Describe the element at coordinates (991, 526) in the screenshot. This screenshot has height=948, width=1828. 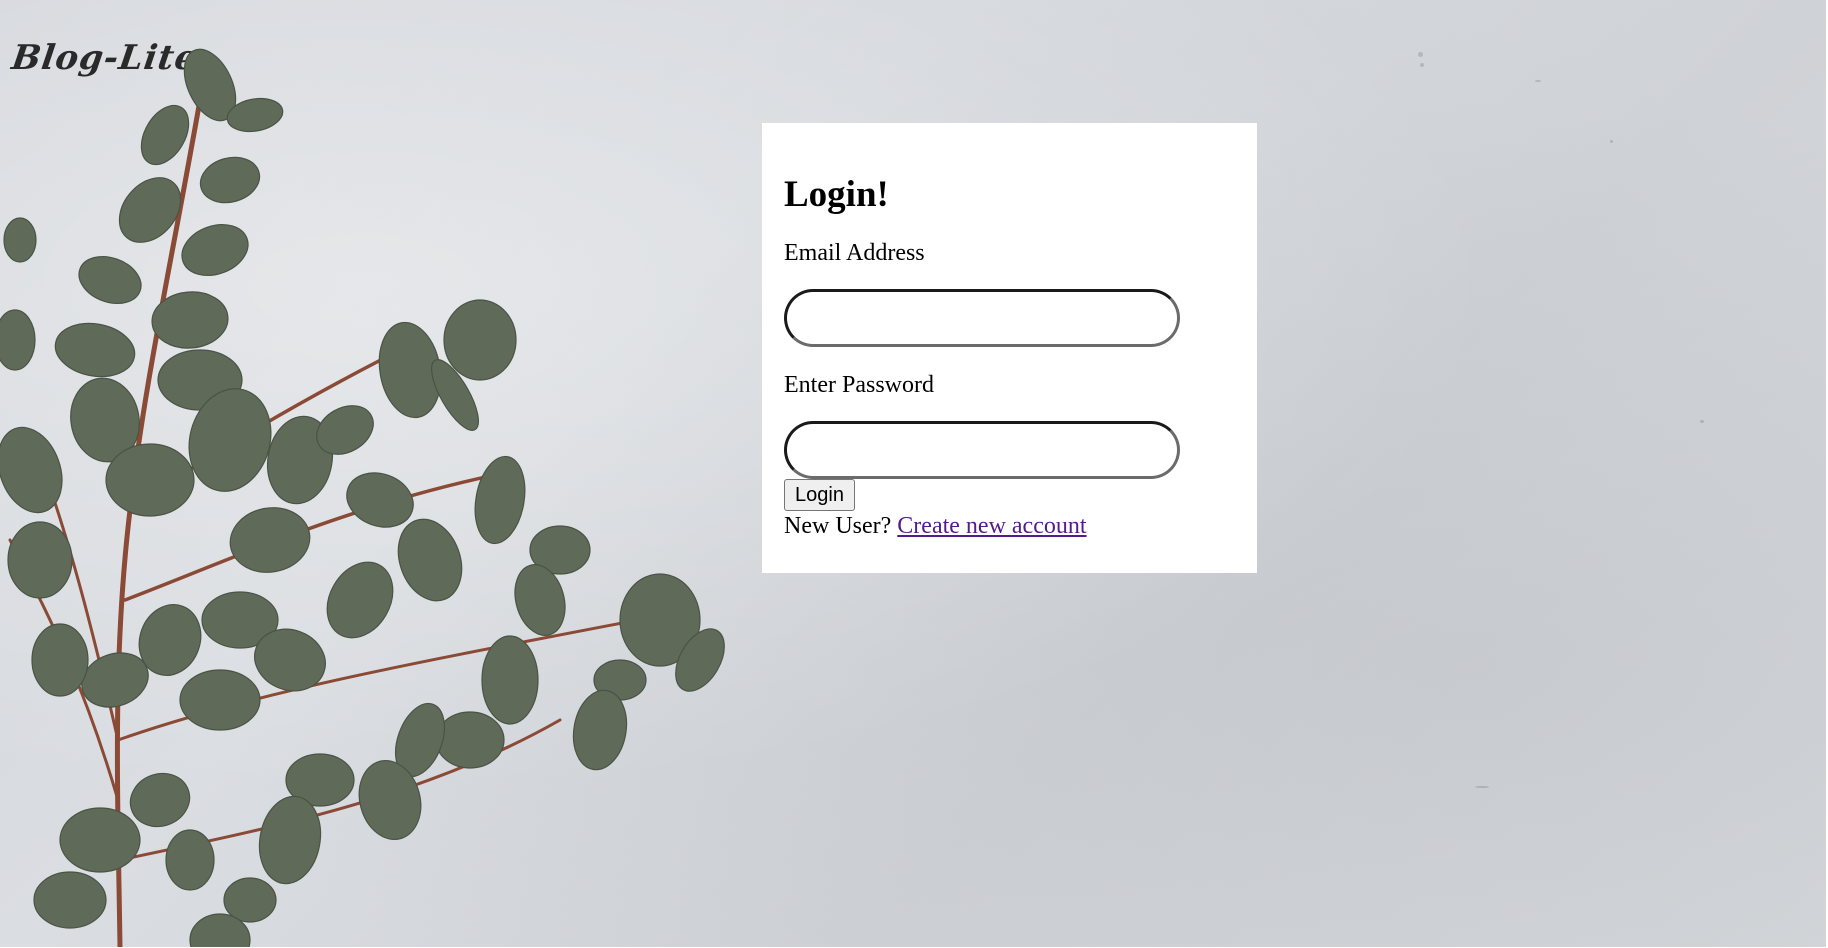
I see `create-account-link: Create new account` at that location.